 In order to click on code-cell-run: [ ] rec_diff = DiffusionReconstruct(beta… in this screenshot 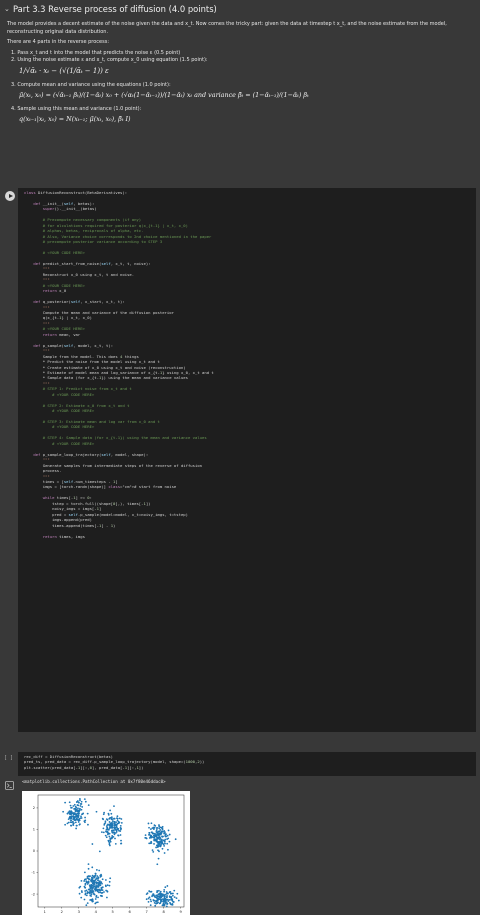, I will do `click(240, 764)`.